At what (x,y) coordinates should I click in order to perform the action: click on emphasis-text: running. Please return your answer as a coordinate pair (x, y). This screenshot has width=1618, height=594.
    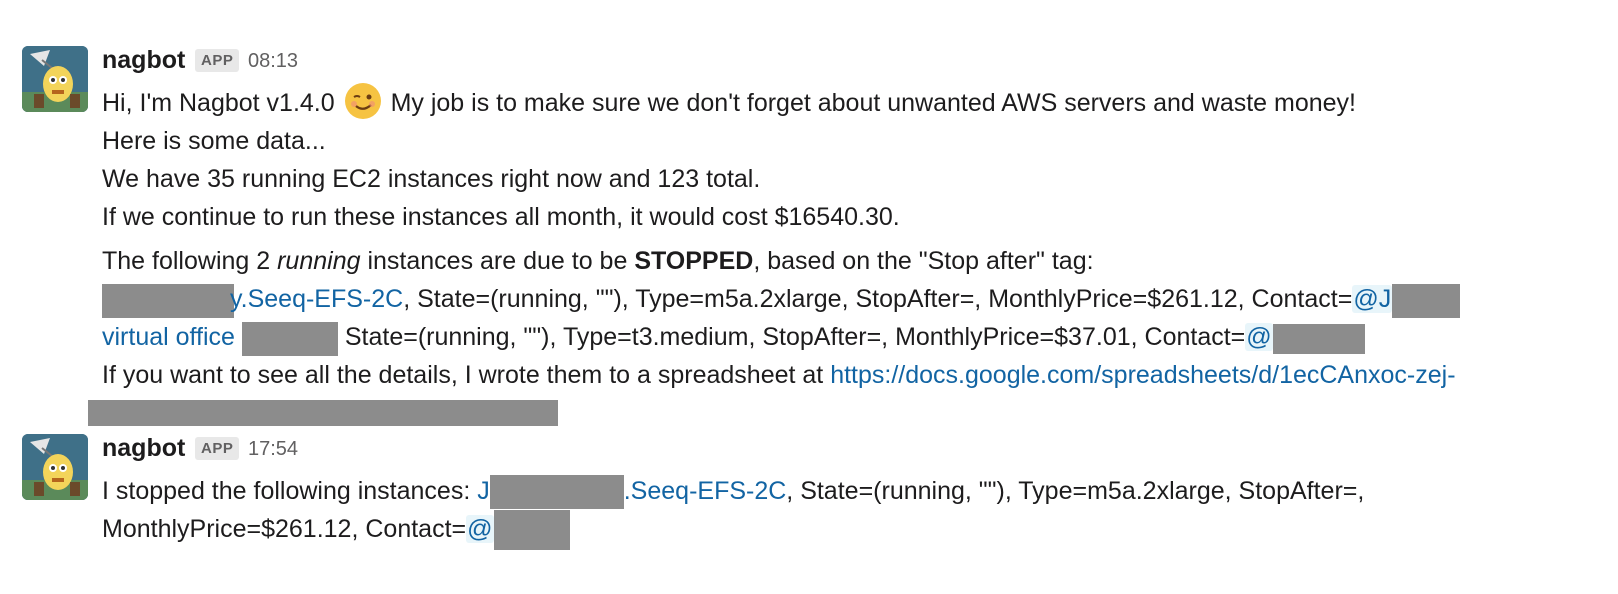
    Looking at the image, I should click on (319, 261).